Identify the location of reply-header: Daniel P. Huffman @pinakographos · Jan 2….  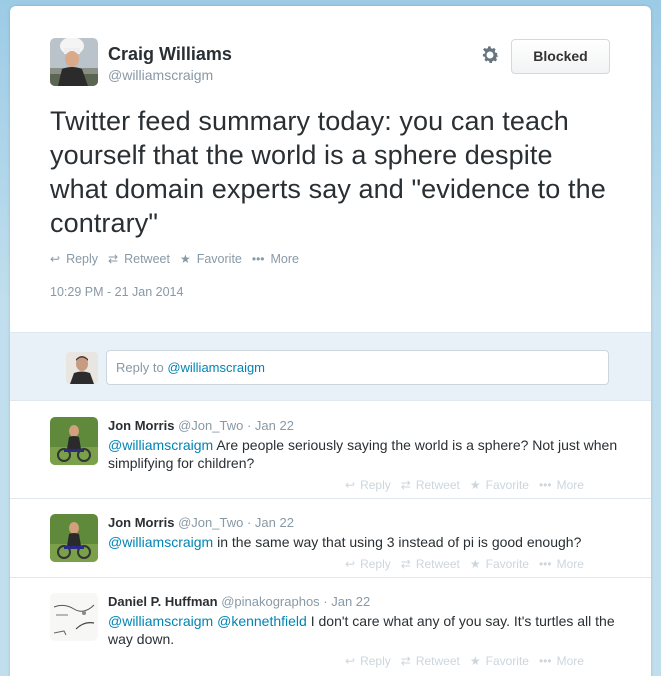
(239, 601).